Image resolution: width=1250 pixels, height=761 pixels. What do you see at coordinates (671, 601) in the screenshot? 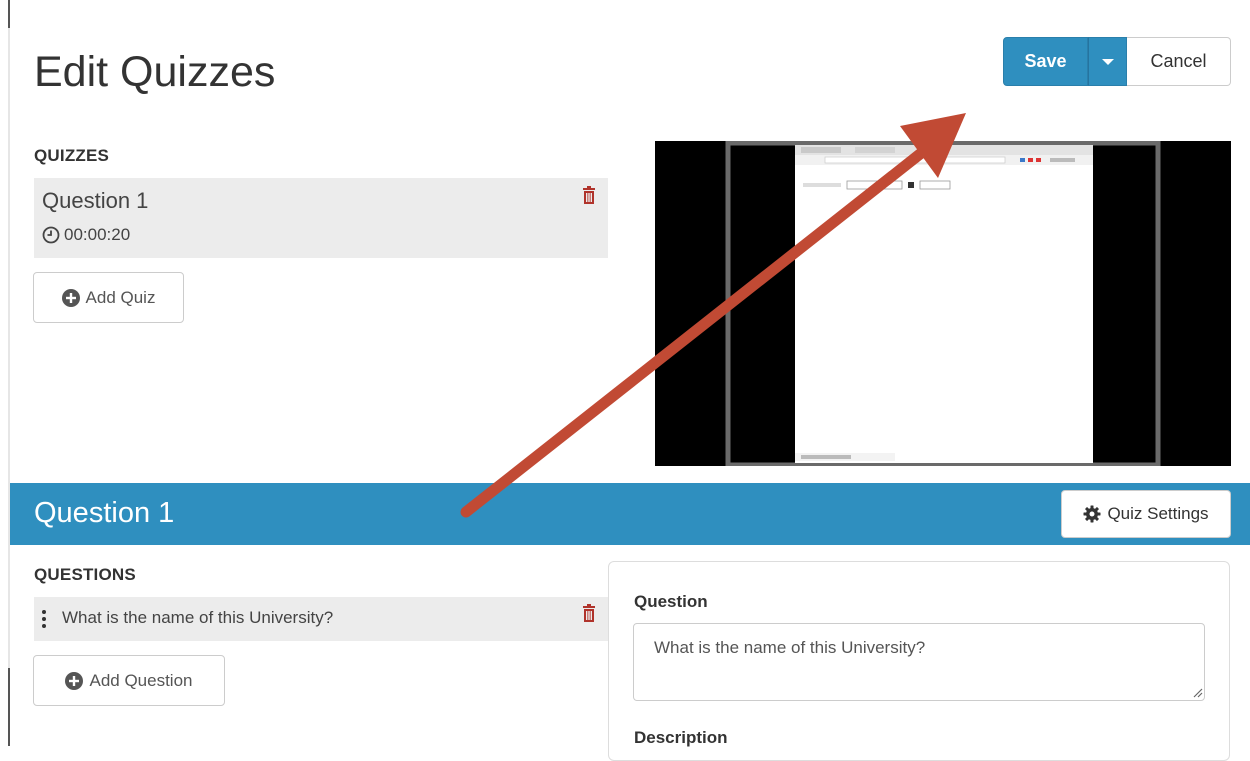
I see `question-field-label: Question` at bounding box center [671, 601].